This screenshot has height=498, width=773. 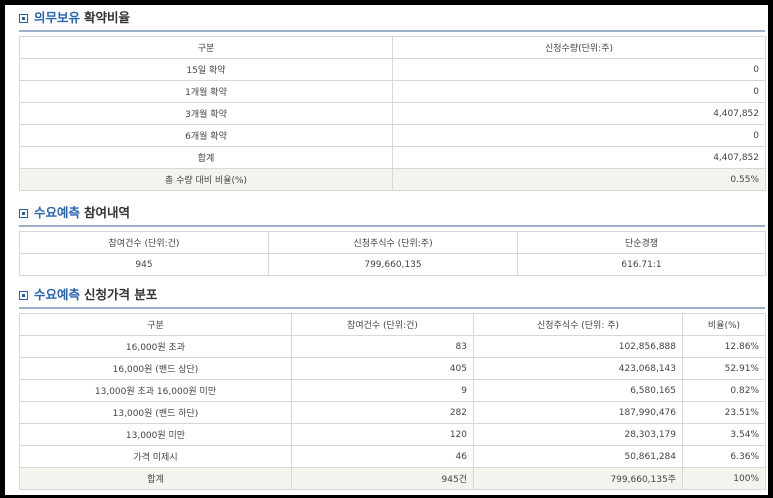 I want to click on count-value: 9, so click(x=382, y=390).